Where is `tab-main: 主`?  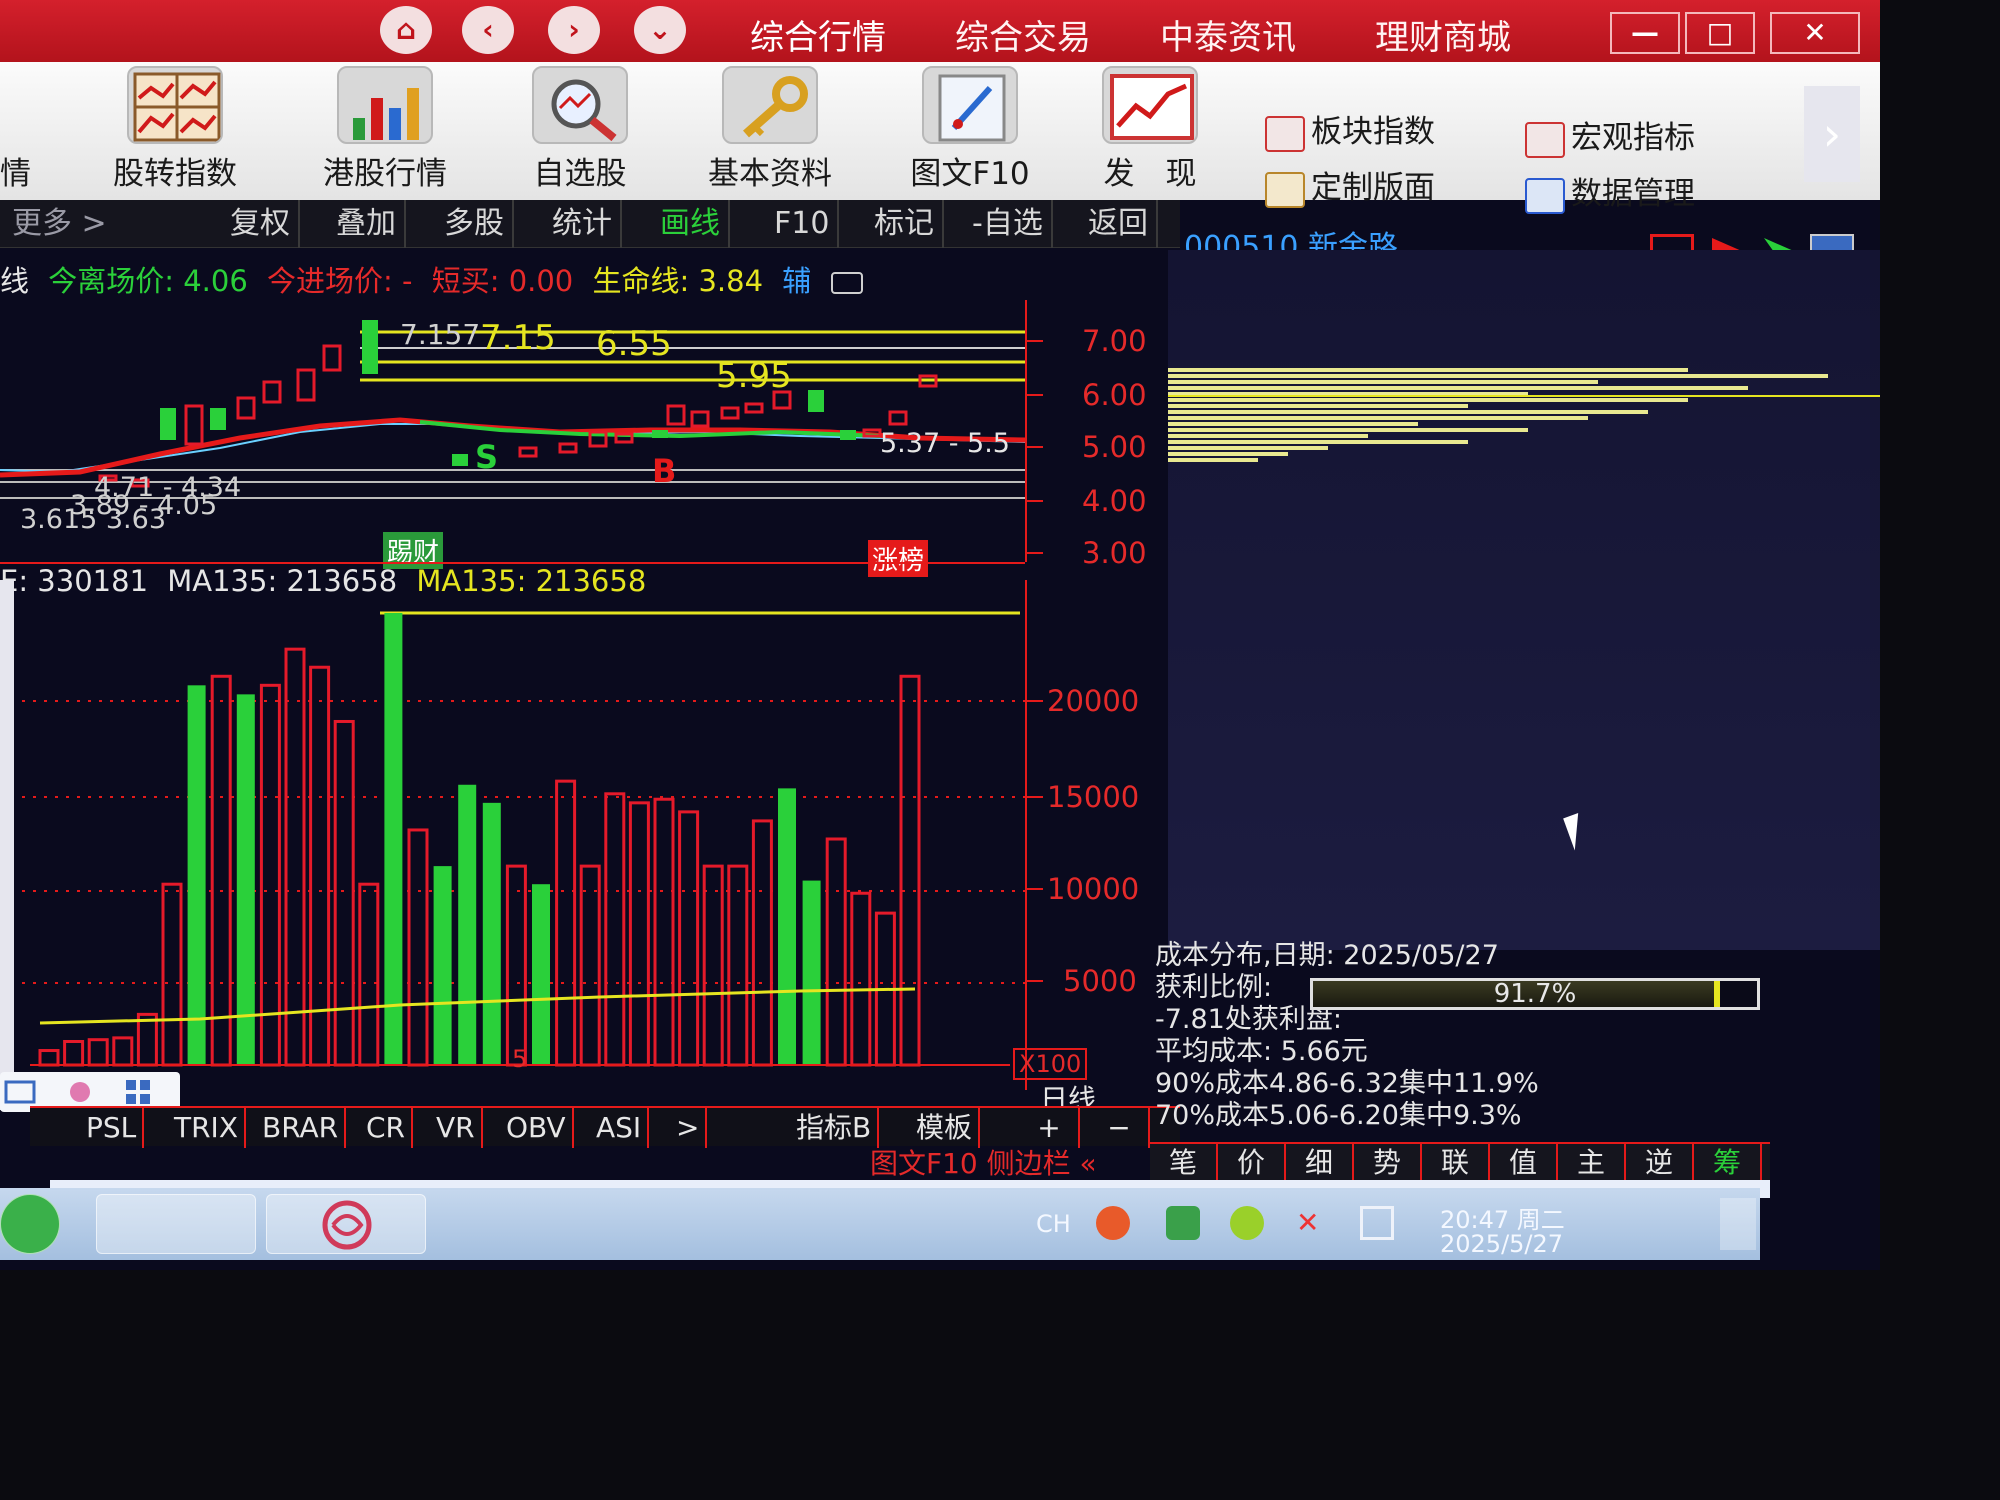
tab-main: 主 is located at coordinates (1592, 1163).